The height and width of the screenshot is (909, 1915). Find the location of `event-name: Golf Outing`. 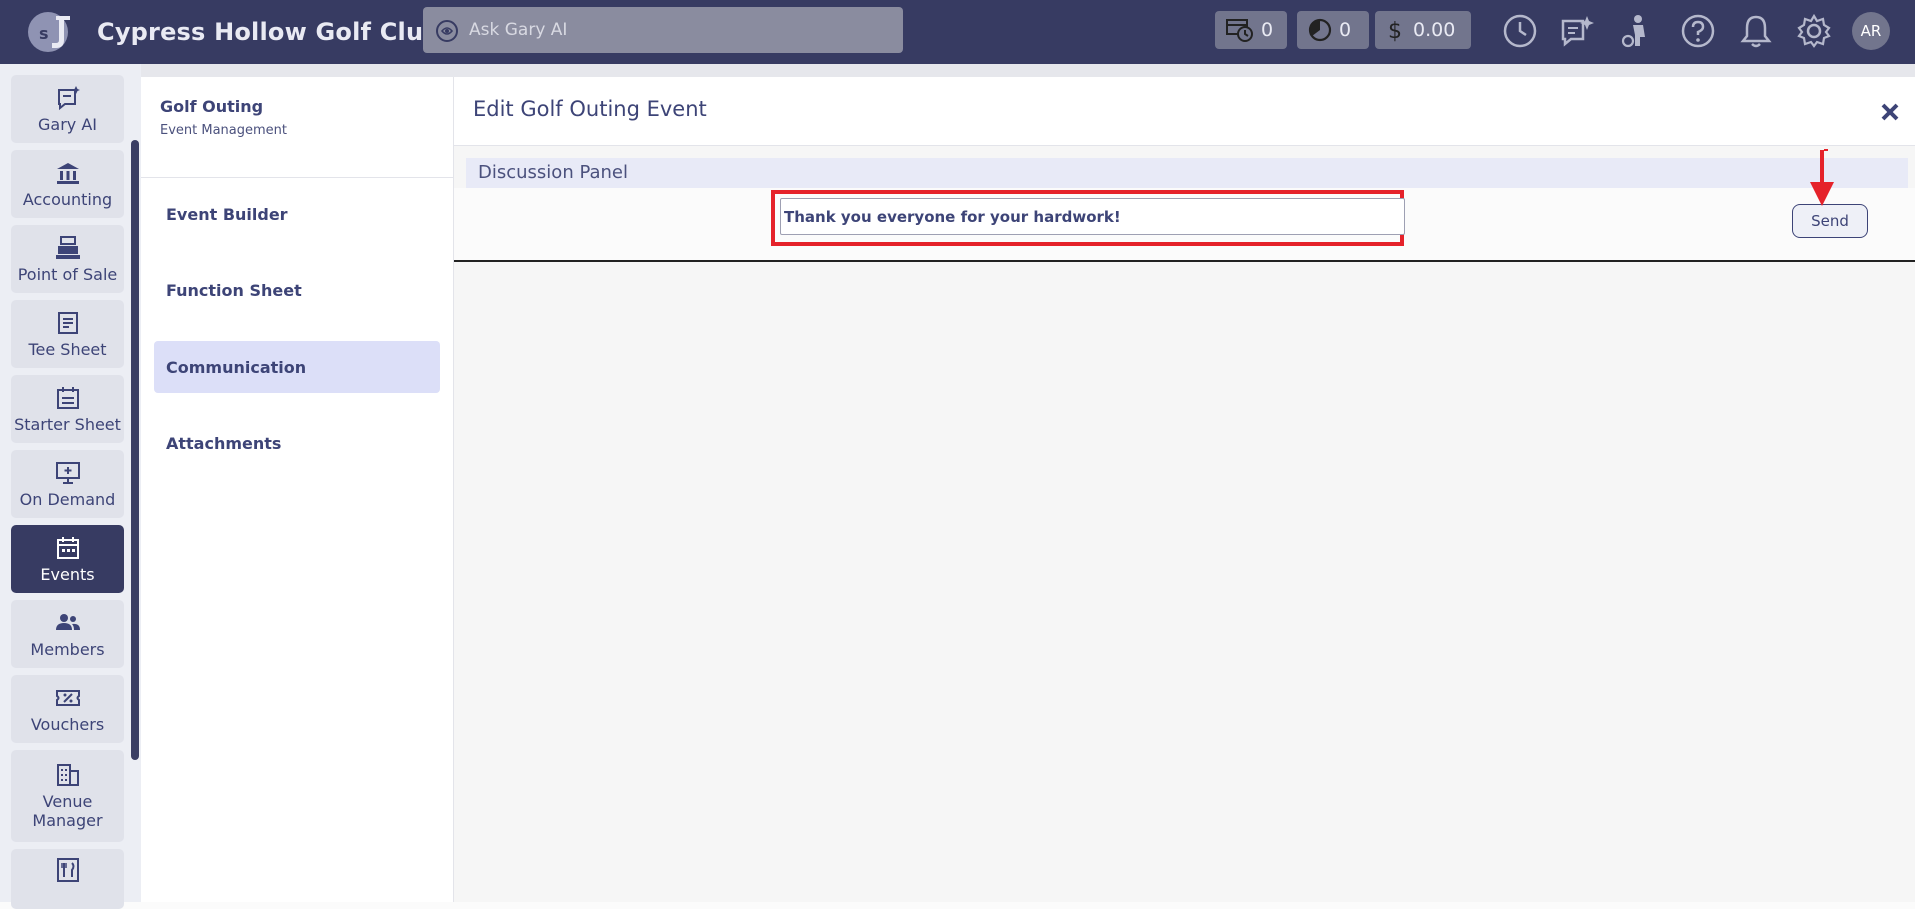

event-name: Golf Outing is located at coordinates (212, 106).